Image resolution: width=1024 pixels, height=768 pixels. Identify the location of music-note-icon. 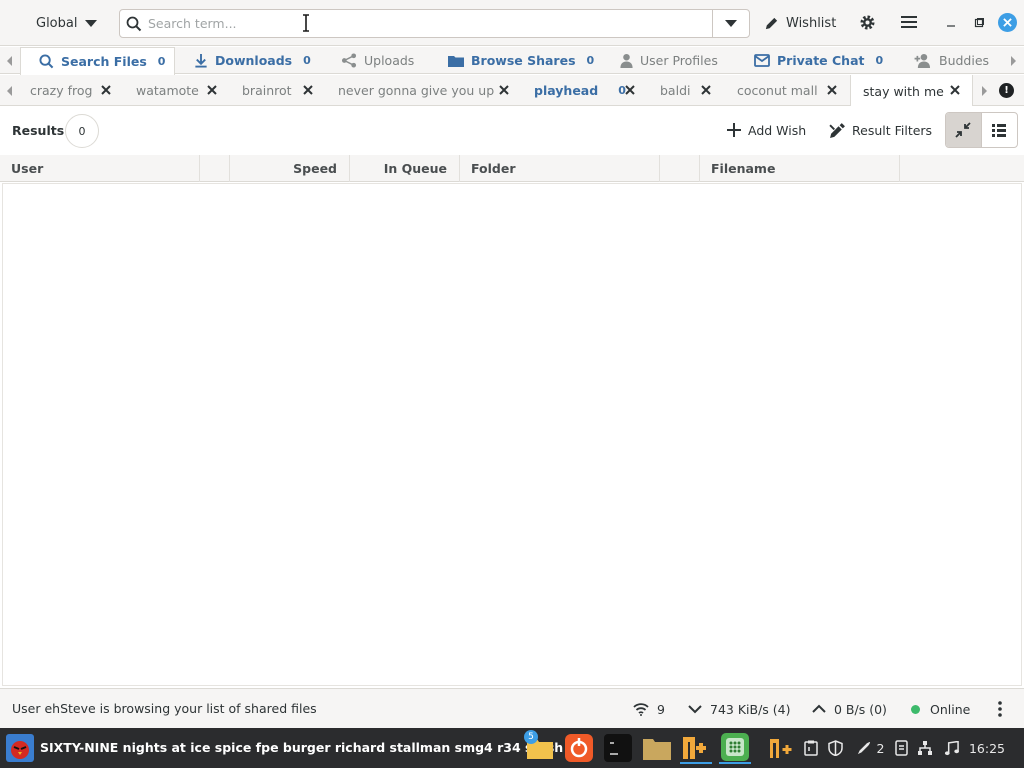
(951, 748).